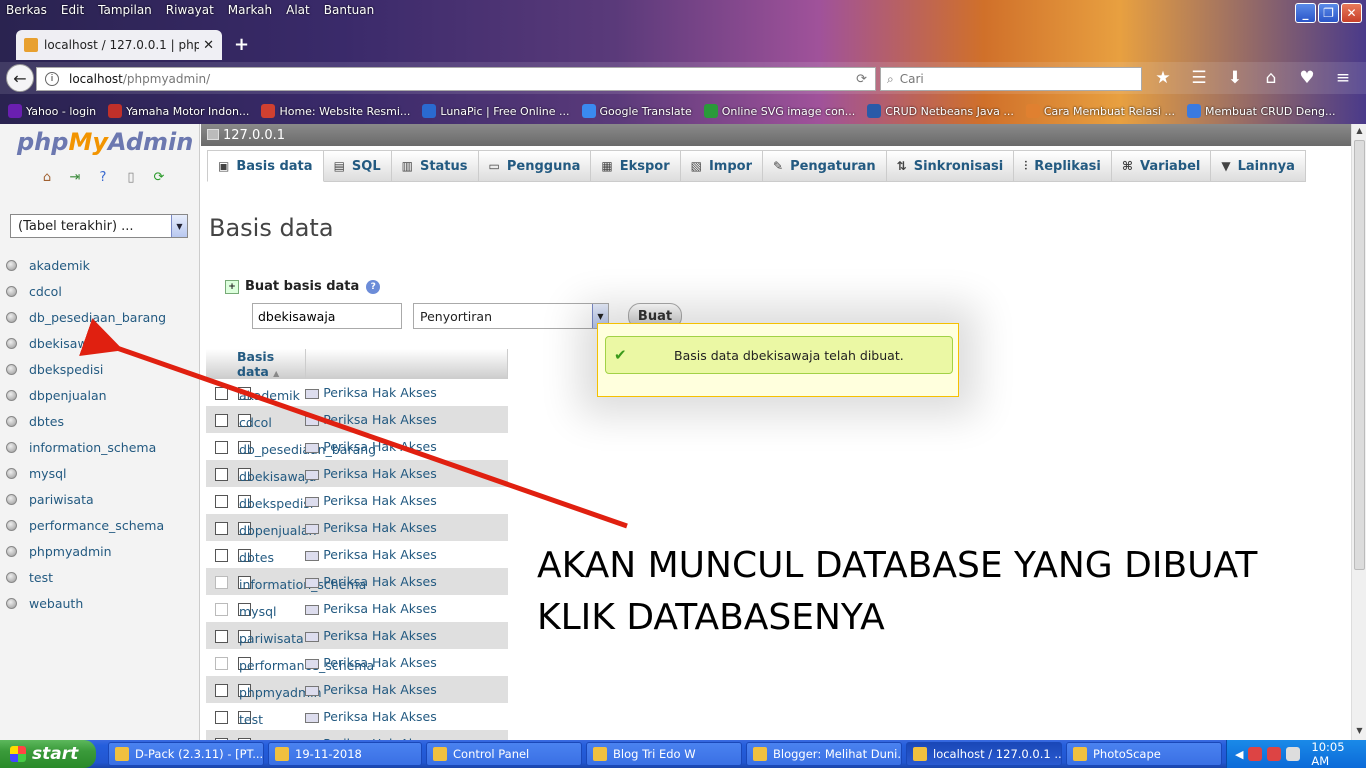 This screenshot has width=1366, height=768. Describe the element at coordinates (1163, 78) in the screenshot. I see `bookmark-star-icon: ★` at that location.